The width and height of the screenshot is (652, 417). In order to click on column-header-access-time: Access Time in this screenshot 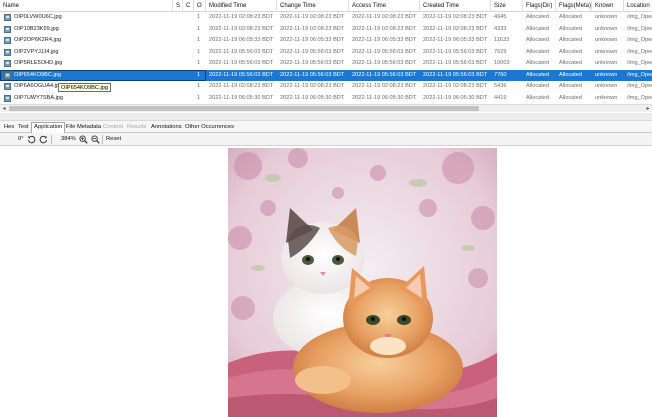, I will do `click(384, 6)`.